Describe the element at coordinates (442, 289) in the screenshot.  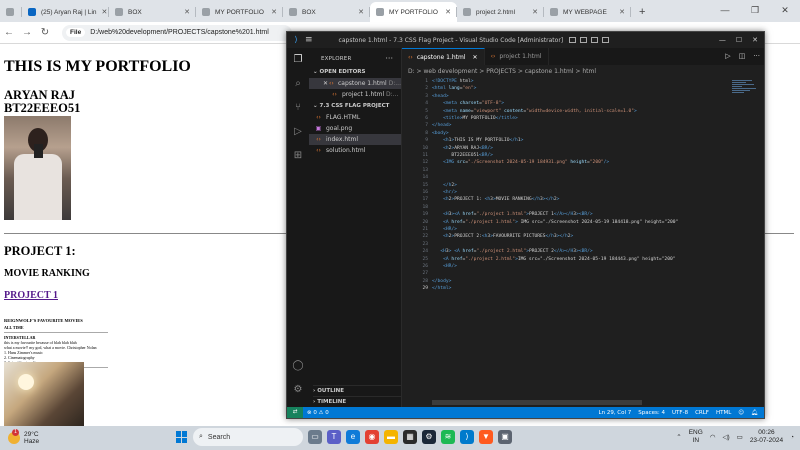
I see `code-line: </html>` at that location.